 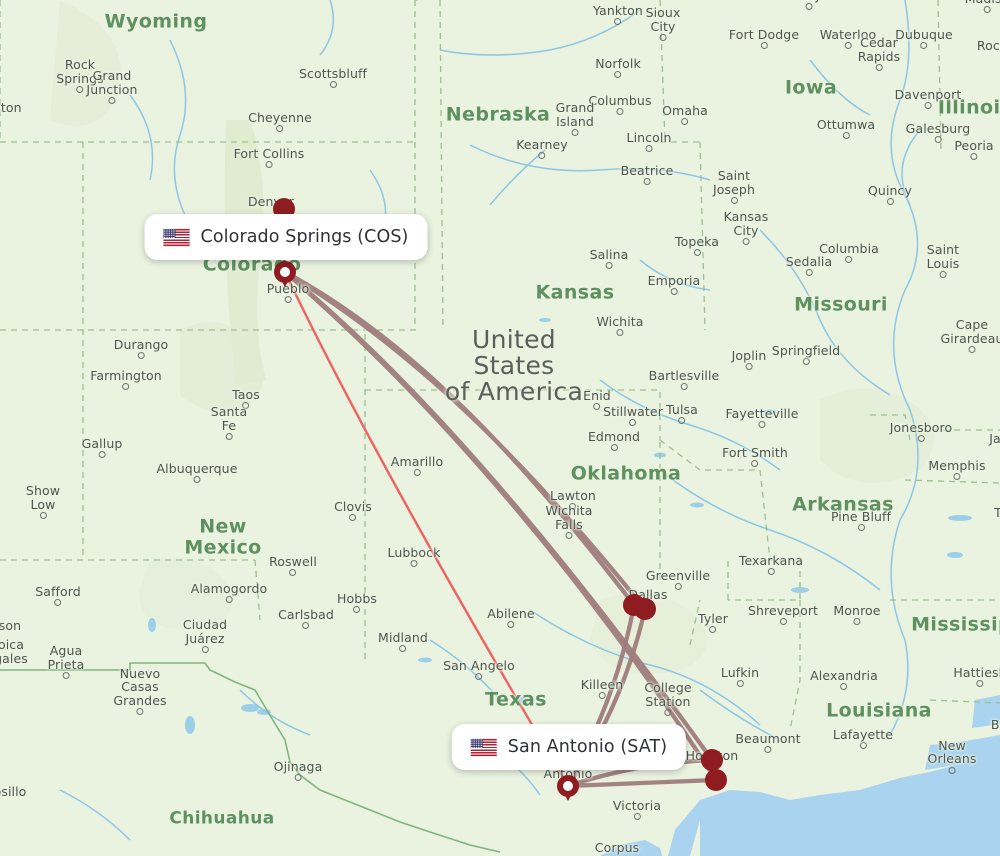 I want to click on airport-pin-cos, so click(x=285, y=274).